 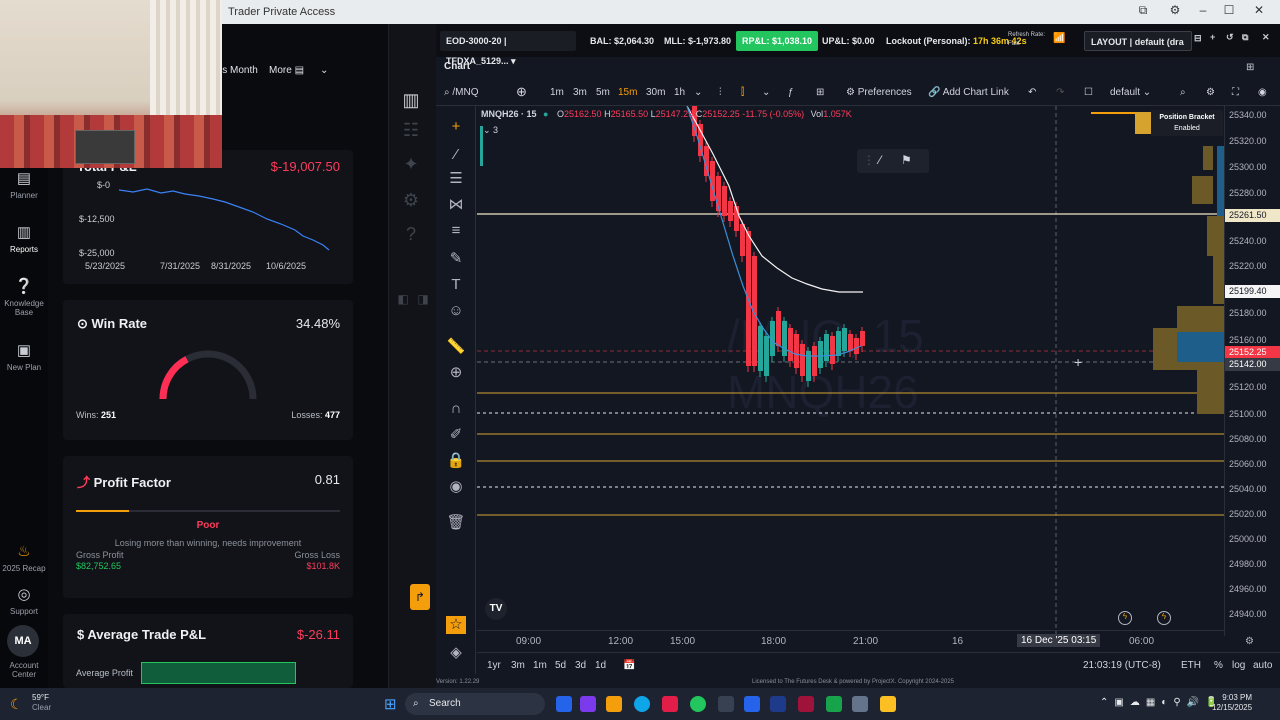 I want to click on maximize-button: ☐, so click(x=1229, y=12).